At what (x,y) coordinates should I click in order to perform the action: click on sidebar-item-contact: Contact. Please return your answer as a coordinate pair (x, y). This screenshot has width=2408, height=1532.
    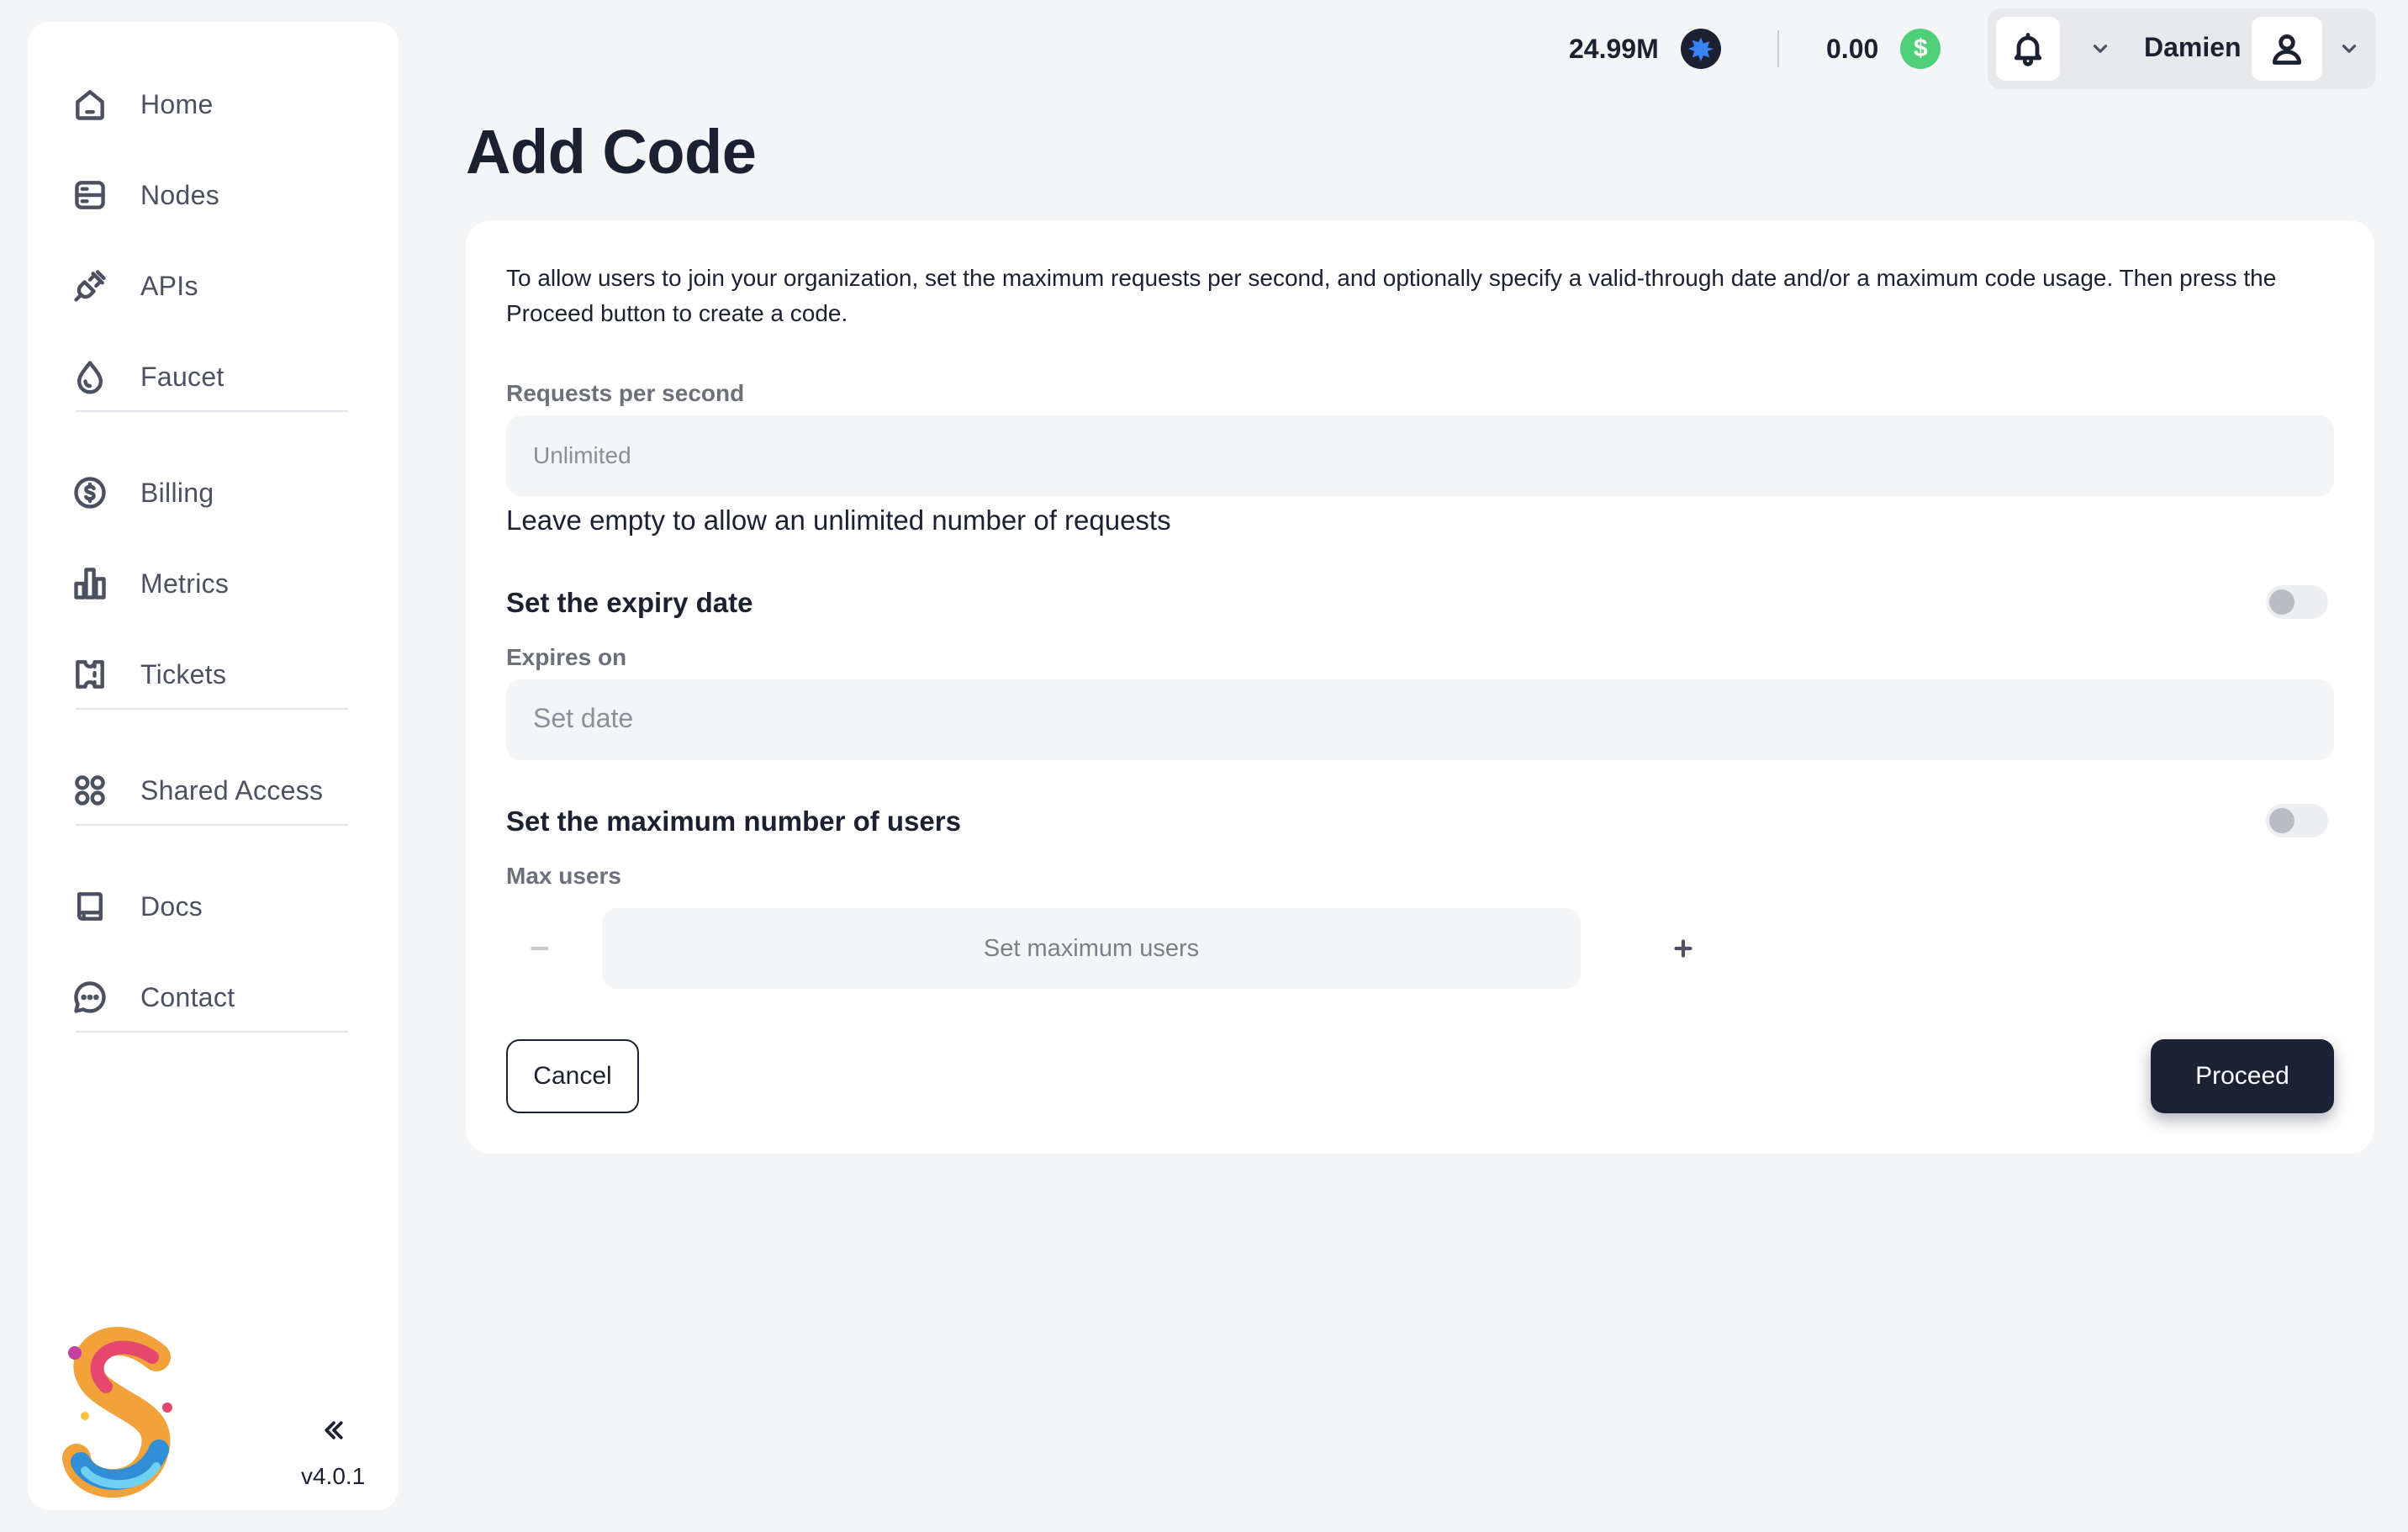
    Looking at the image, I should click on (213, 997).